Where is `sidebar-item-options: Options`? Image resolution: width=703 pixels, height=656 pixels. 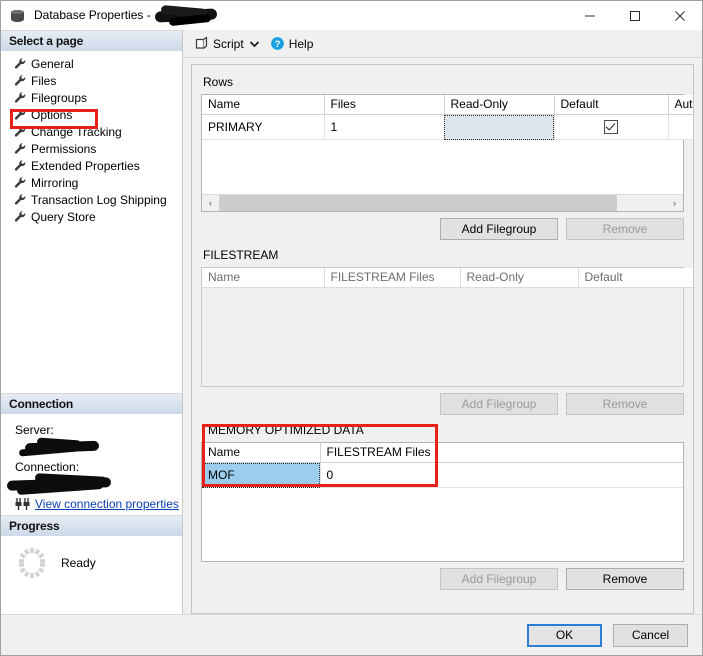 sidebar-item-options: Options is located at coordinates (91, 114).